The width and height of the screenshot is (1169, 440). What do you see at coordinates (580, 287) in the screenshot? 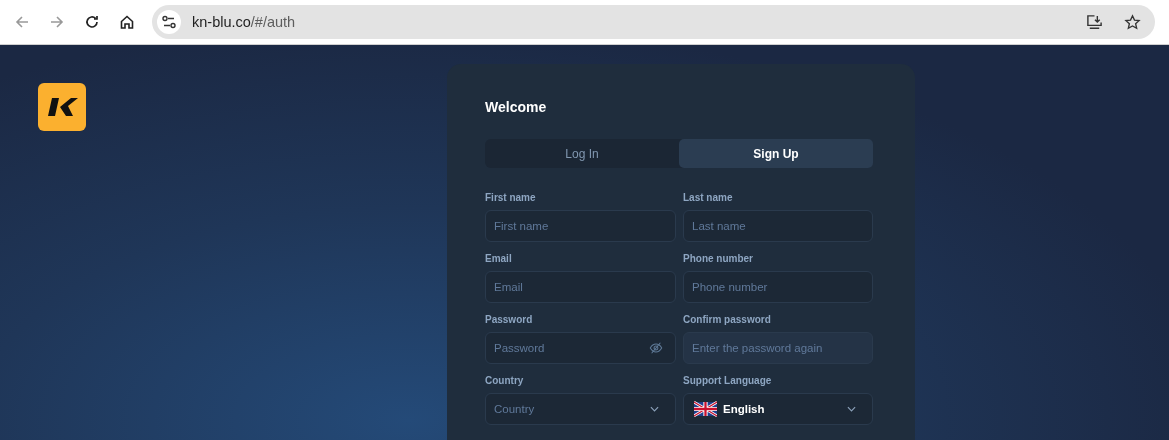
I see `input-field: Email` at bounding box center [580, 287].